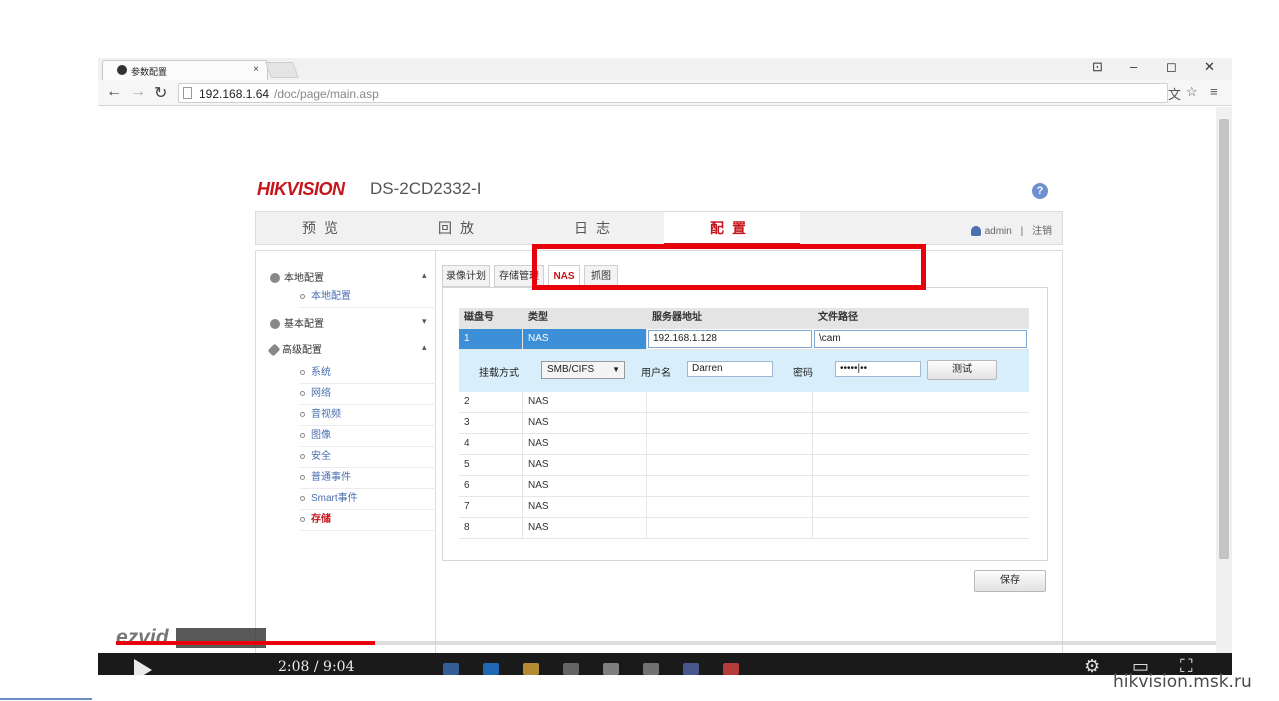  I want to click on sidebar-item-storage: 存储, so click(368, 521).